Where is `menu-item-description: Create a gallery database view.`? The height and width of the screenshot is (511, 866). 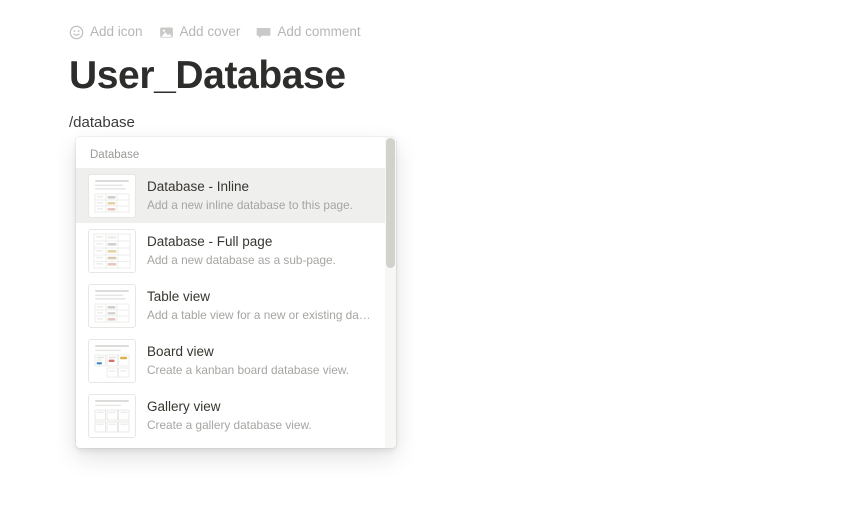 menu-item-description: Create a gallery database view. is located at coordinates (229, 424).